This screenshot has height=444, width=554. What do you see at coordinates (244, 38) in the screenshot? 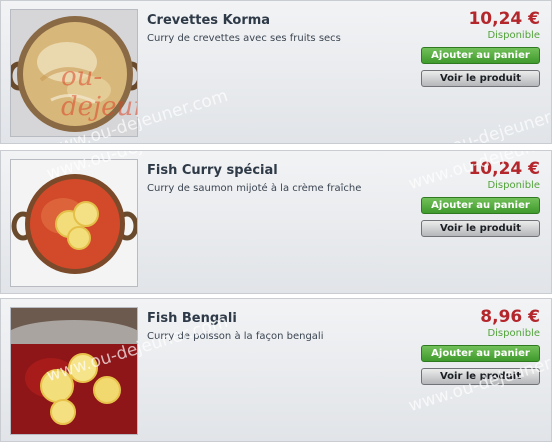
I see `product-description: Curry de crevettes avec ses fruits secs` at bounding box center [244, 38].